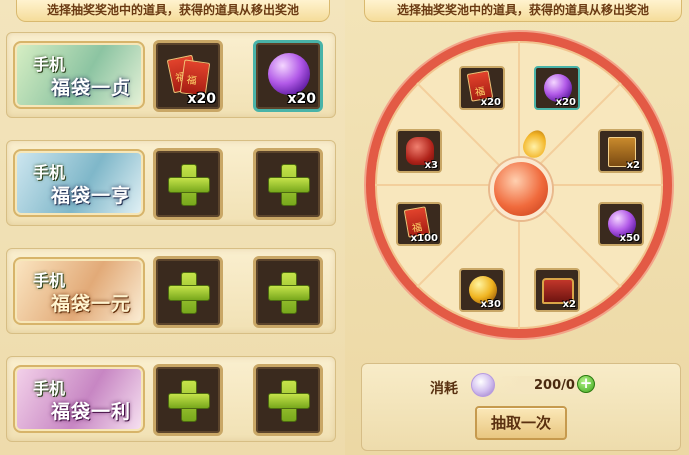  I want to click on wheel-item-purple-orb: x50, so click(621, 224).